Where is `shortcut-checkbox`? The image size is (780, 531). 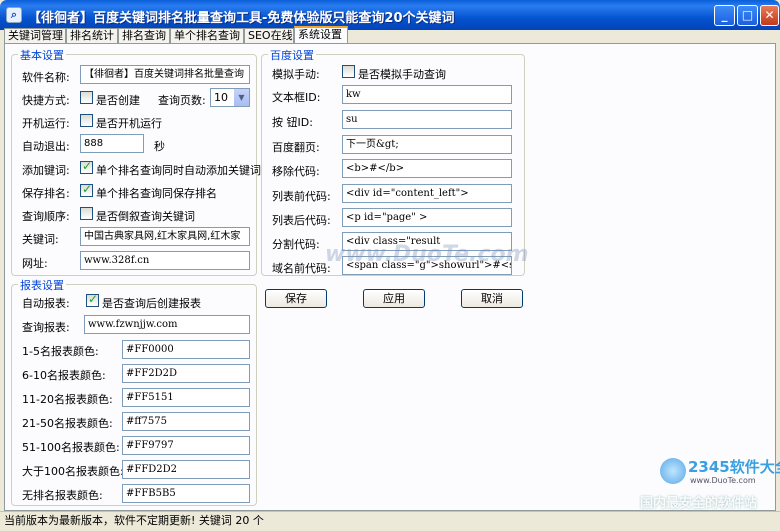 shortcut-checkbox is located at coordinates (86, 97).